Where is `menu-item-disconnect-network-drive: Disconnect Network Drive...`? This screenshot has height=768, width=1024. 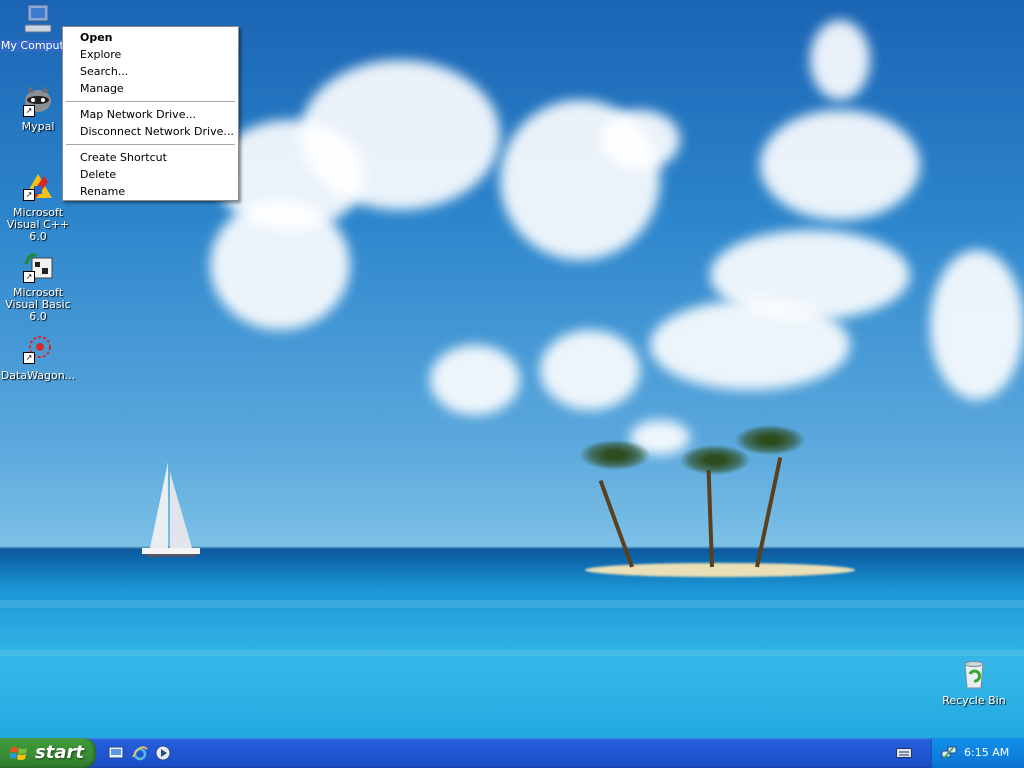 menu-item-disconnect-network-drive: Disconnect Network Drive... is located at coordinates (150, 131).